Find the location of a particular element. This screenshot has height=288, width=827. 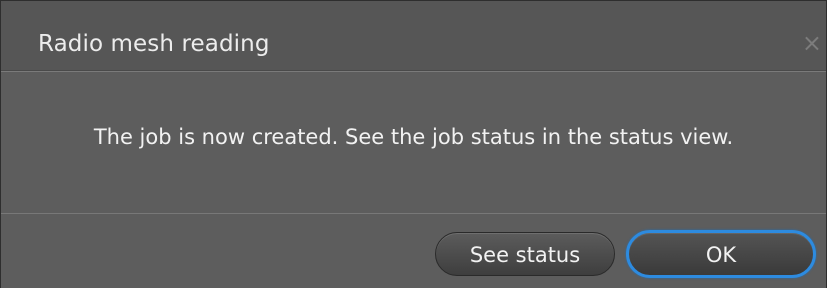

dialog-title: Radio mesh reading is located at coordinates (154, 44).